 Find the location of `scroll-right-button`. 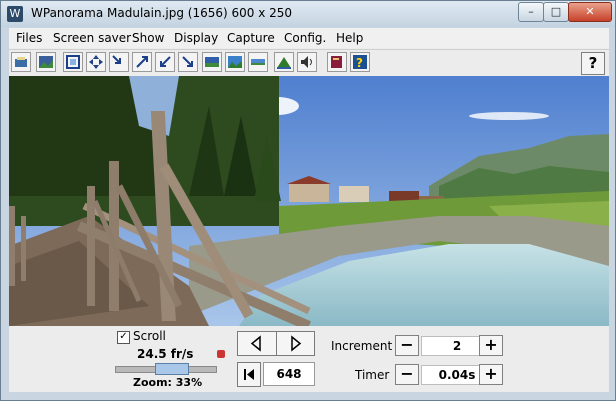

scroll-right-button is located at coordinates (295, 343).